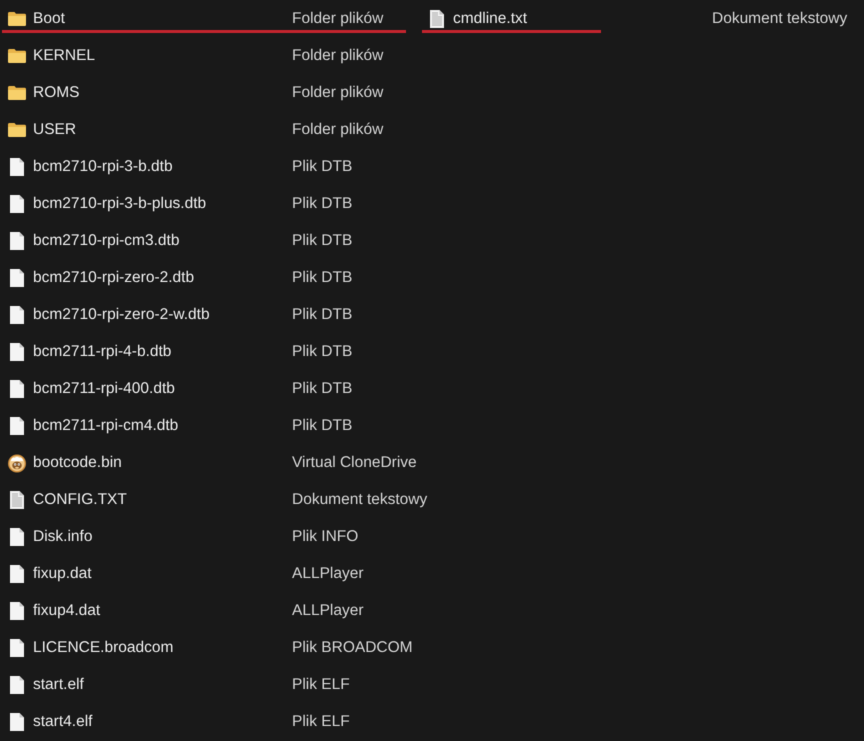 The image size is (864, 741). I want to click on file-name: cmdline.txt, so click(582, 19).